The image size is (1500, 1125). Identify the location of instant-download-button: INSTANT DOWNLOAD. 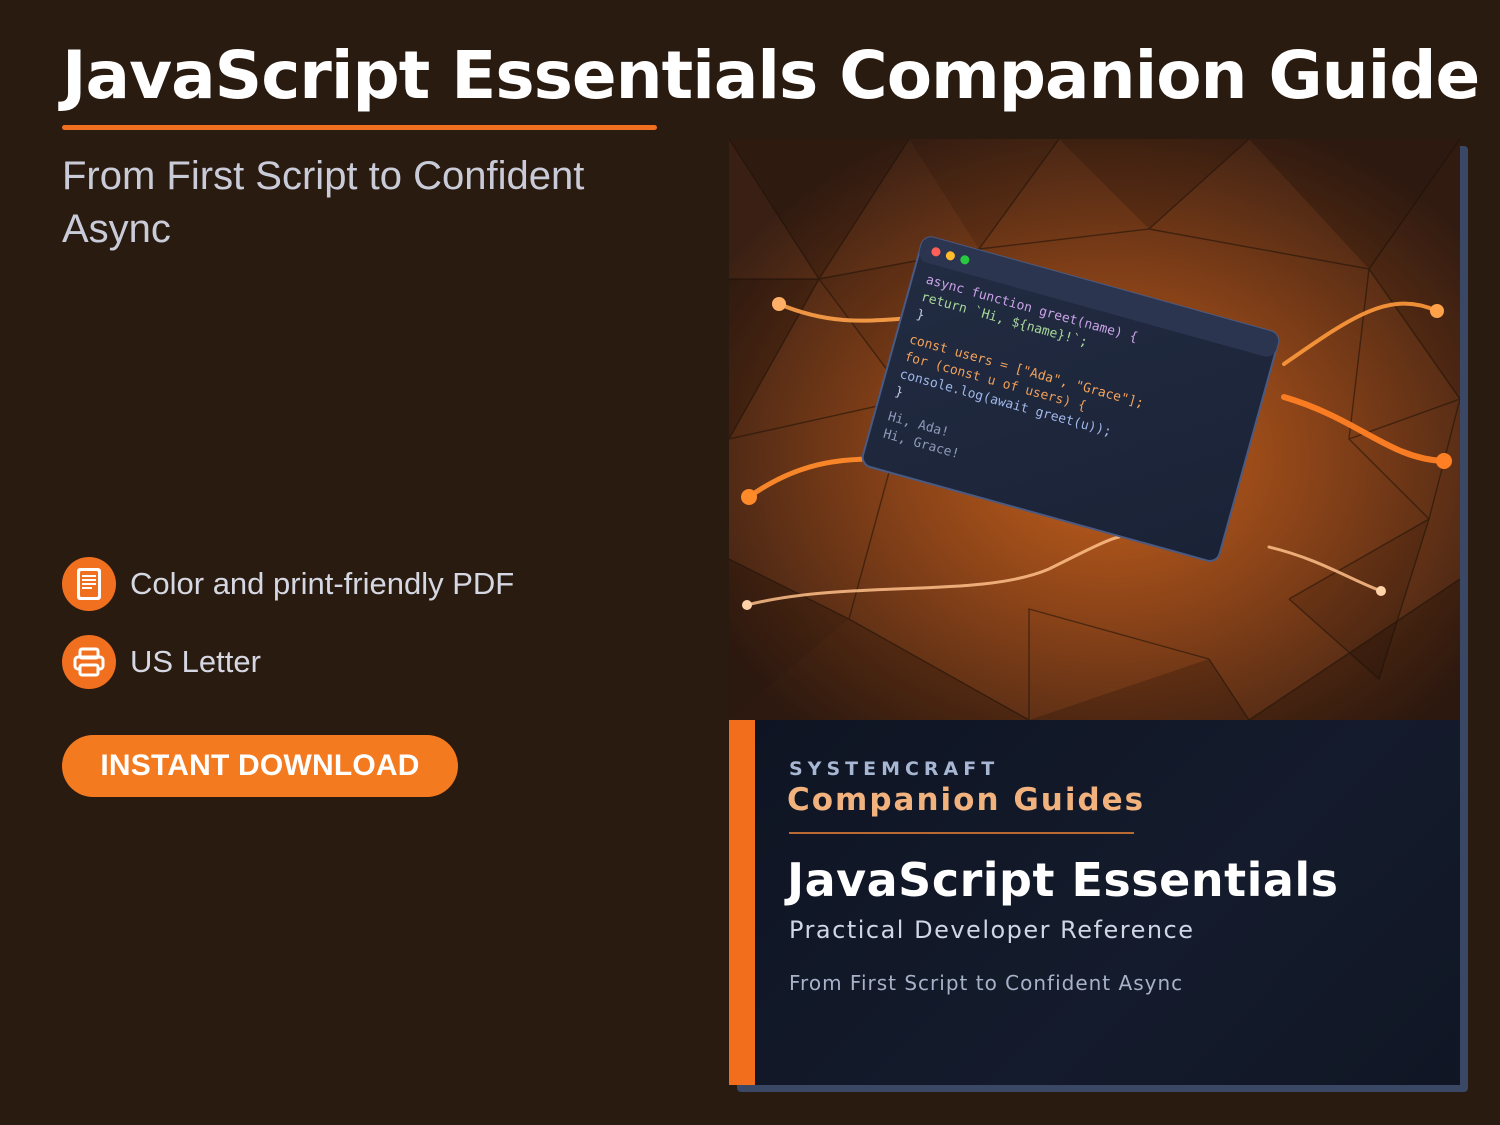
(260, 766).